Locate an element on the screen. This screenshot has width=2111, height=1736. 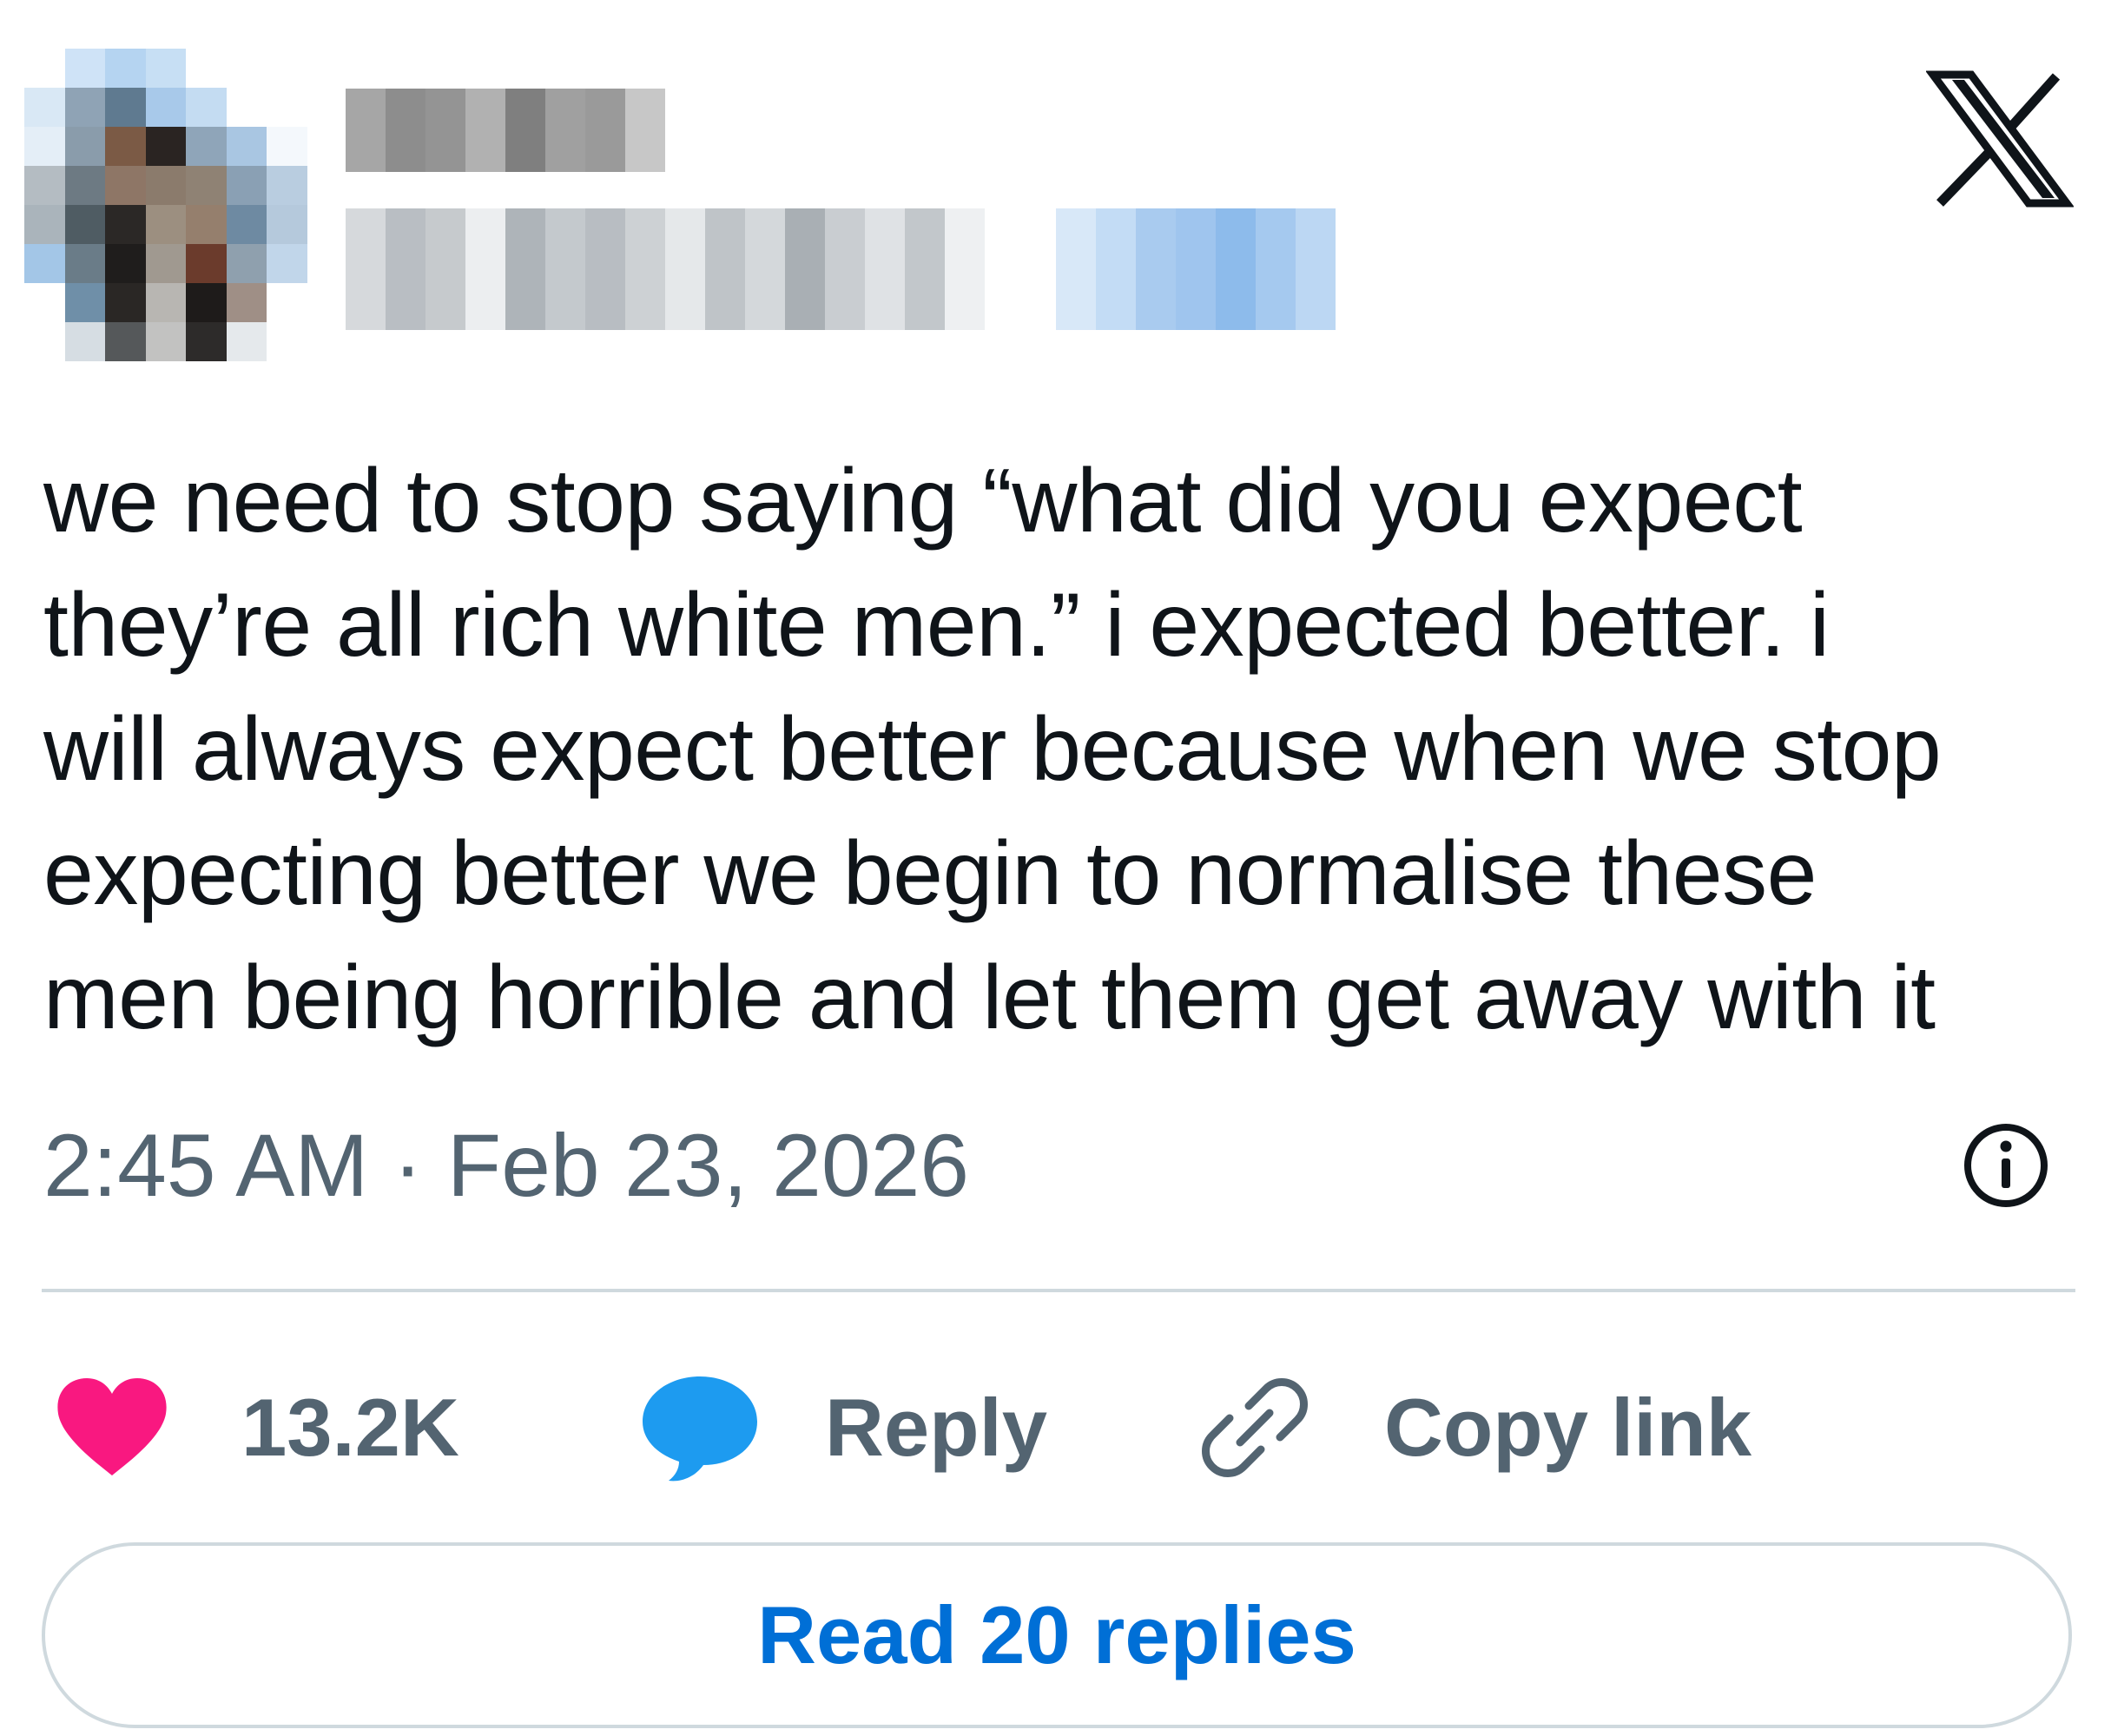
read-replies-button: Read 20 replies is located at coordinates (1057, 1635).